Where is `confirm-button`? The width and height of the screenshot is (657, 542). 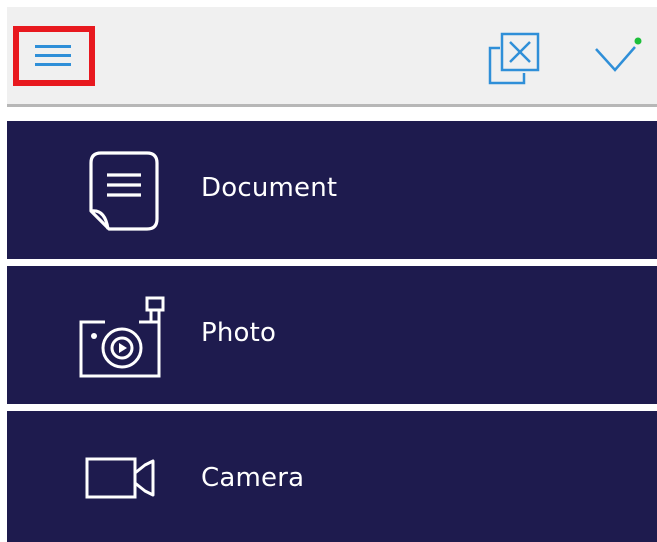 confirm-button is located at coordinates (618, 57).